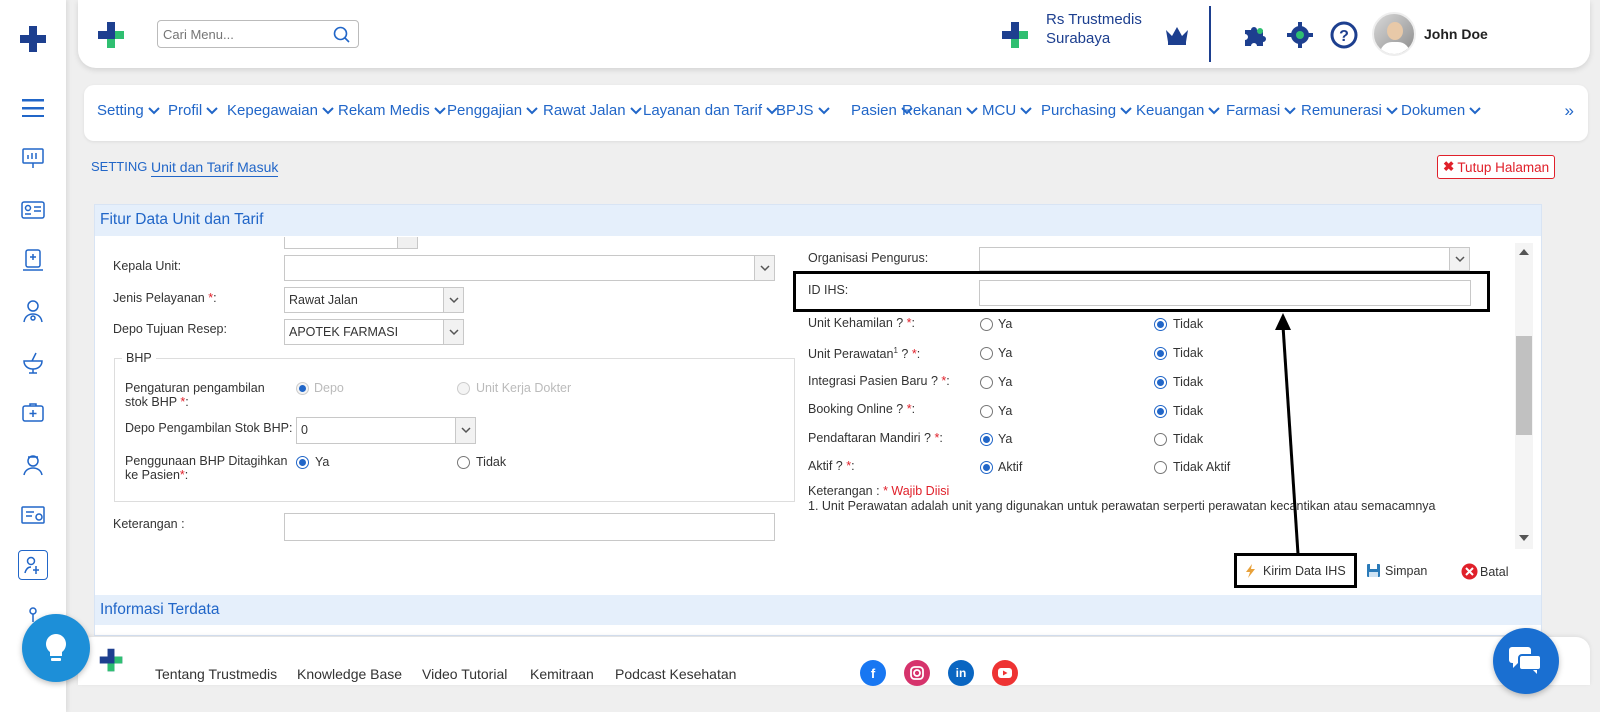 The width and height of the screenshot is (1600, 712). What do you see at coordinates (33, 464) in the screenshot?
I see `nurse-icon` at bounding box center [33, 464].